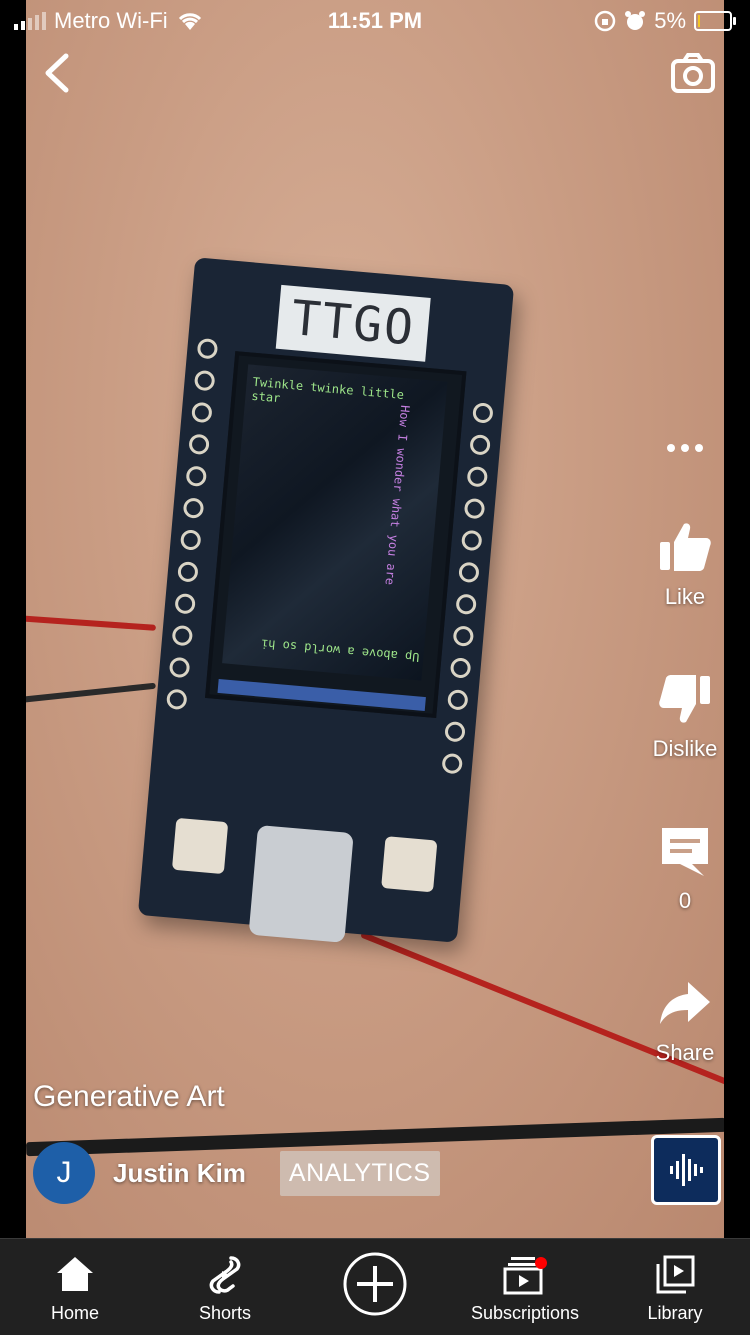 The height and width of the screenshot is (1335, 750). I want to click on channel-row: J Justin Kim ANALYTICS, so click(236, 1173).